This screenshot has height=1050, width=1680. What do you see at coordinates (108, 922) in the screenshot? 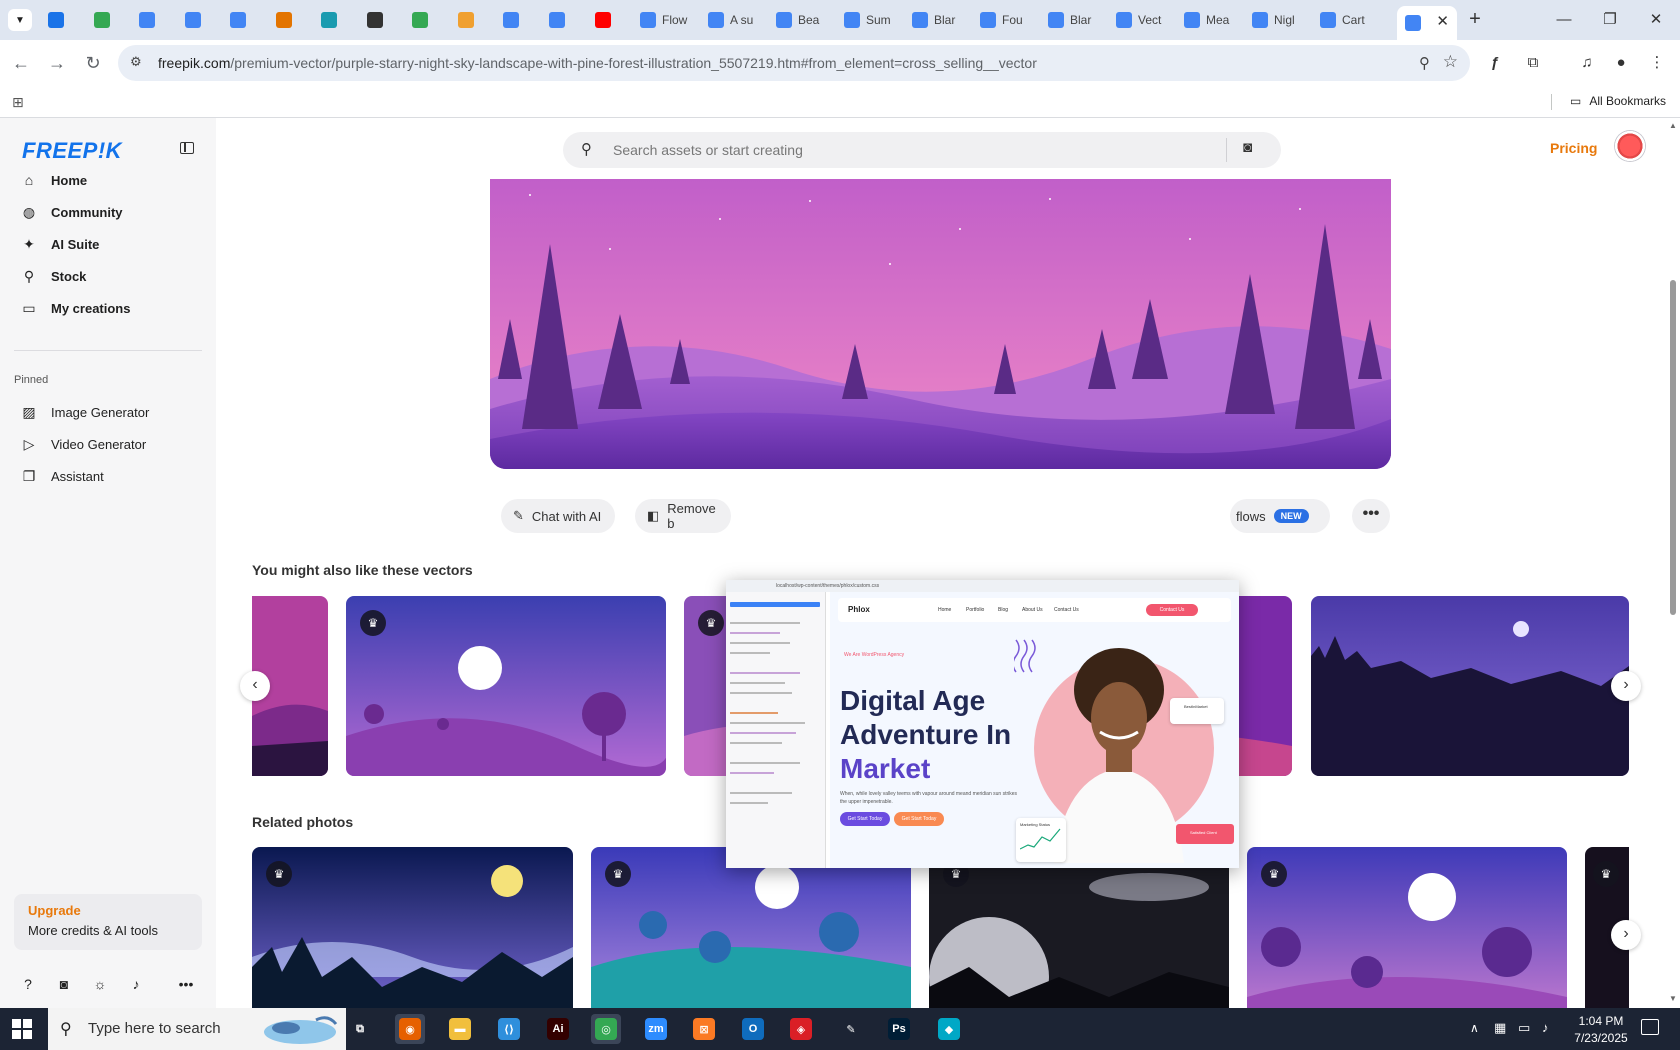
I see `upgrade-card: Upgrade More credits & AI tools` at bounding box center [108, 922].